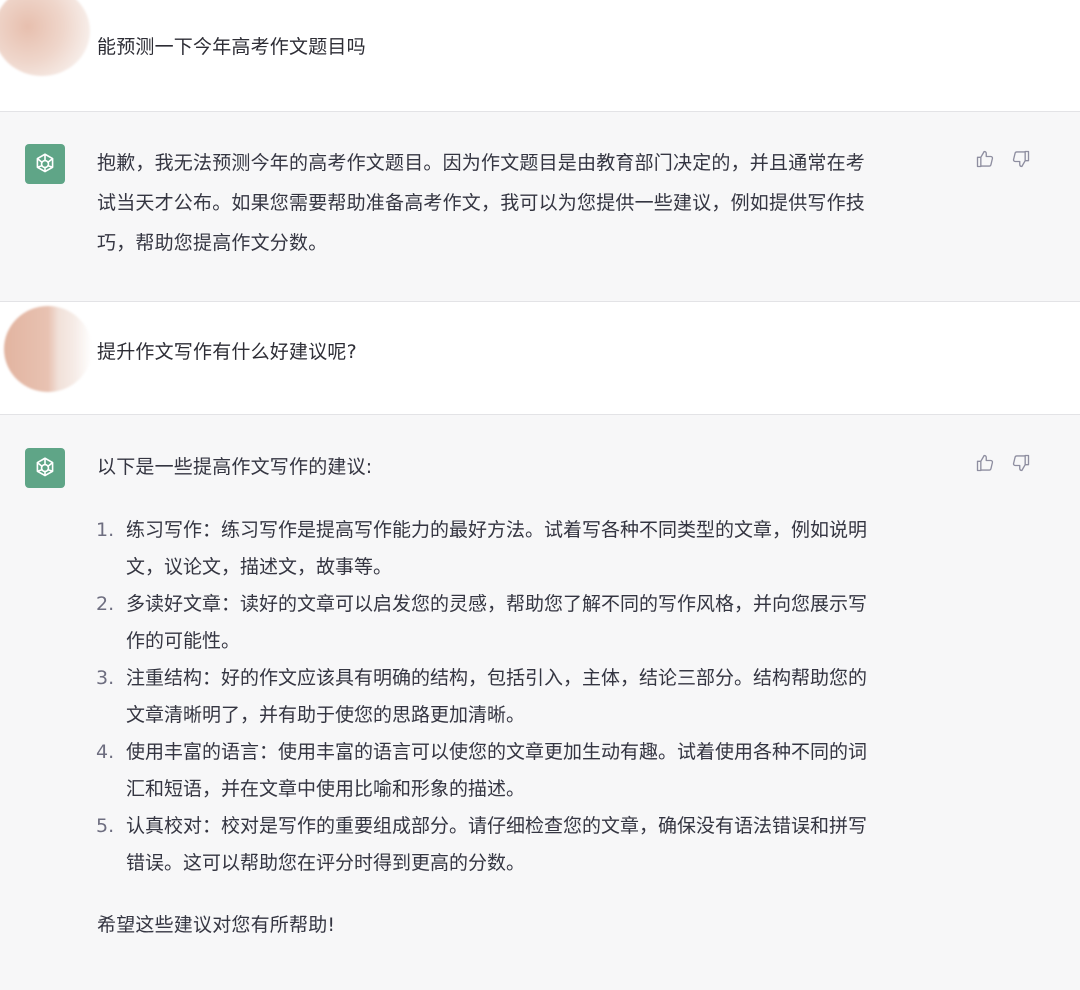 The height and width of the screenshot is (990, 1080). I want to click on list-item-line: 使用丰富的语言：使用丰富的语言可以使您的文章更加生动有趣。试着使用各种不同的词, so click(497, 752).